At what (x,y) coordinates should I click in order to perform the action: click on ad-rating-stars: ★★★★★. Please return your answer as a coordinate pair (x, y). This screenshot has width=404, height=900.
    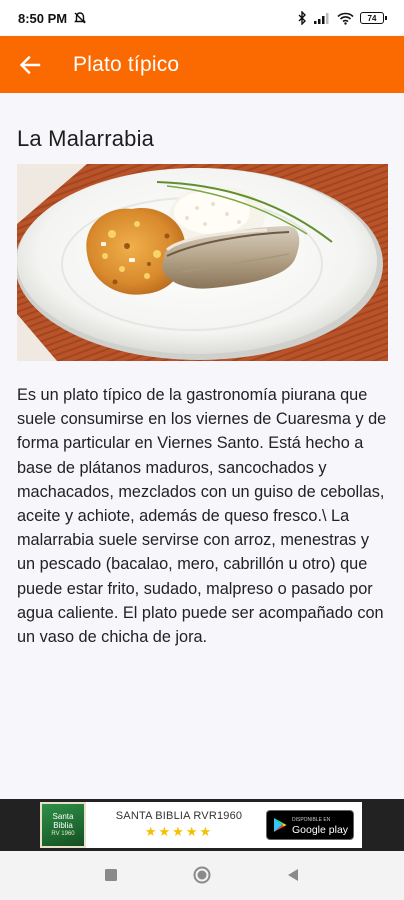
    Looking at the image, I should click on (179, 831).